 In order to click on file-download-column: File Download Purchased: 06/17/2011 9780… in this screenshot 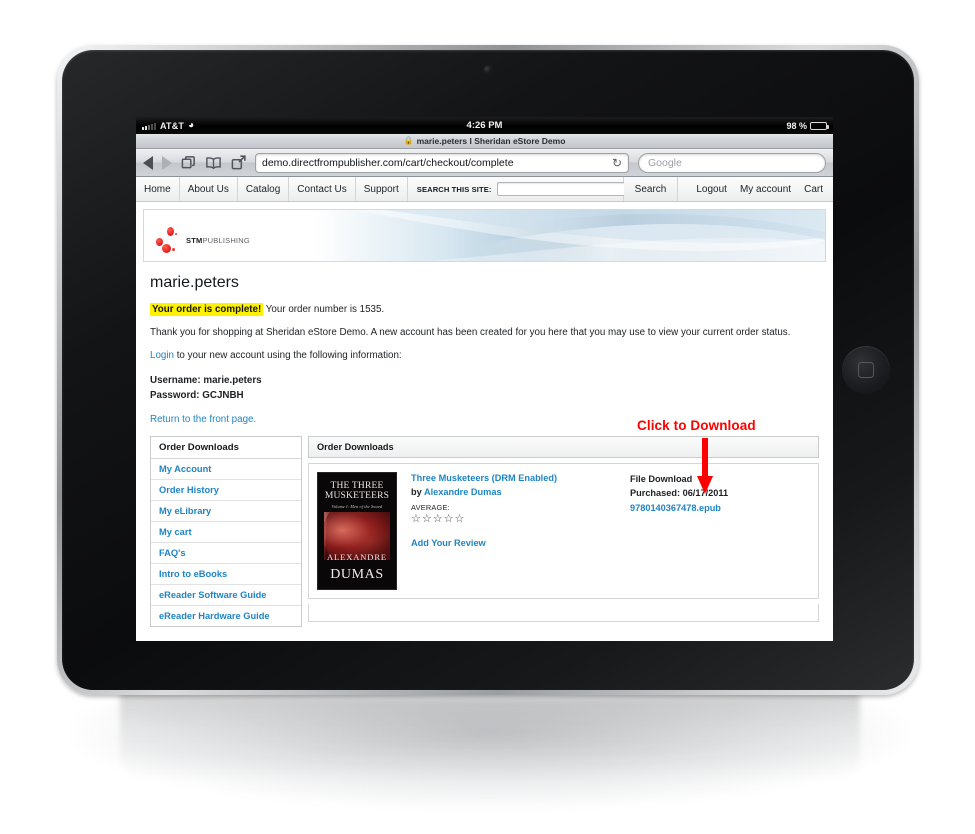, I will do `click(720, 531)`.